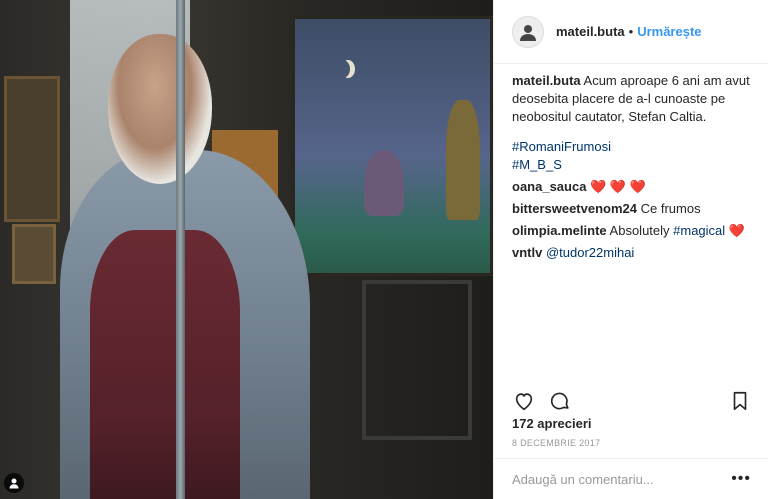 The image size is (768, 499). I want to click on heart-icon, so click(524, 401).